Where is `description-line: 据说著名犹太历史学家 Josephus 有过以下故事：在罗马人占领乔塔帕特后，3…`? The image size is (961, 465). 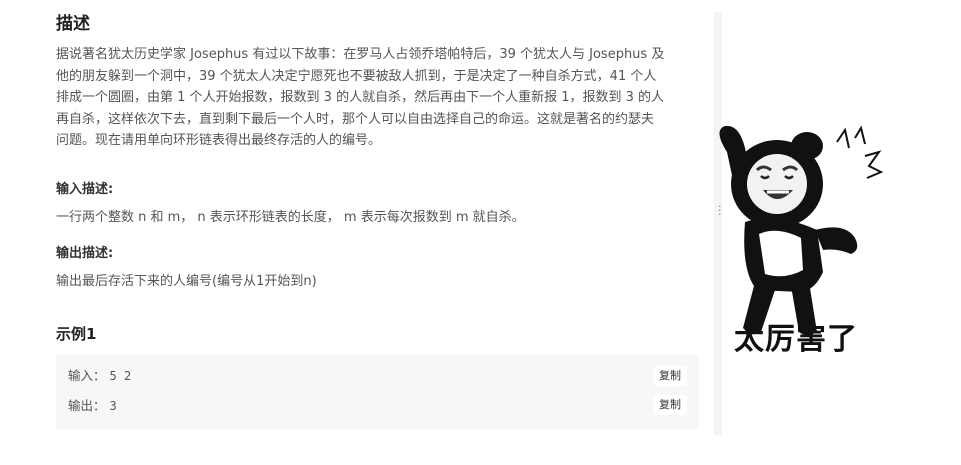 description-line: 据说著名犹太历史学家 Josephus 有过以下故事：在罗马人占领乔塔帕特后，3… is located at coordinates (360, 54).